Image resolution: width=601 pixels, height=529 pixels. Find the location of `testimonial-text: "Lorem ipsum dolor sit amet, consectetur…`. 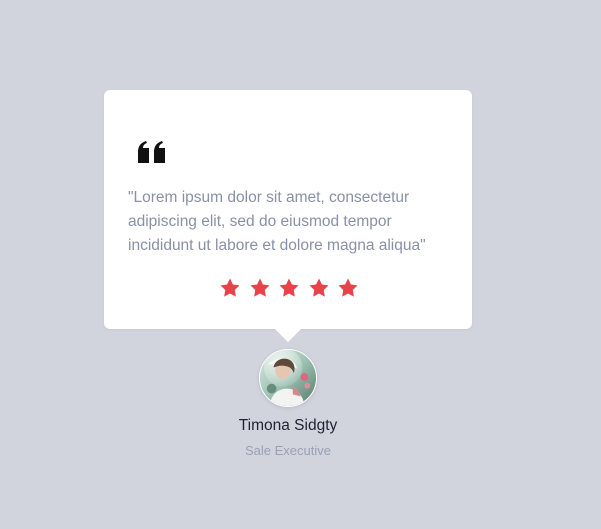

testimonial-text: "Lorem ipsum dolor sit amet, consectetur… is located at coordinates (277, 221).